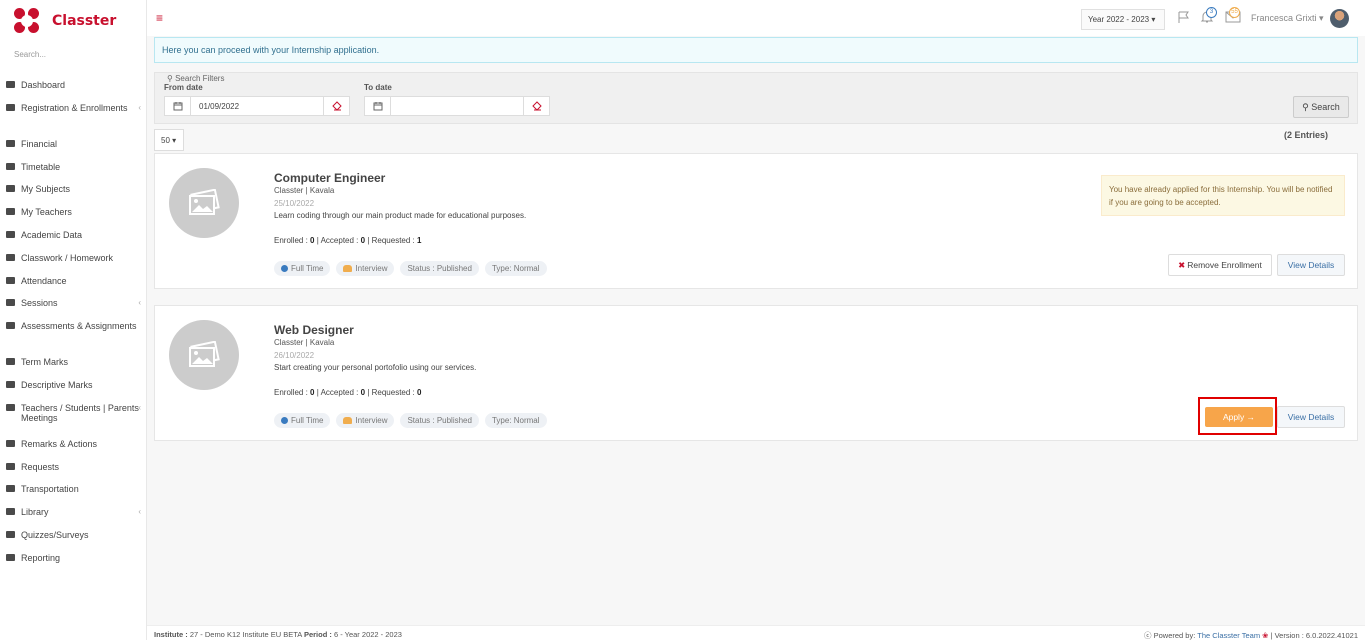 Image resolution: width=1365 pixels, height=640 pixels. What do you see at coordinates (11, 188) in the screenshot?
I see `books-icon` at bounding box center [11, 188].